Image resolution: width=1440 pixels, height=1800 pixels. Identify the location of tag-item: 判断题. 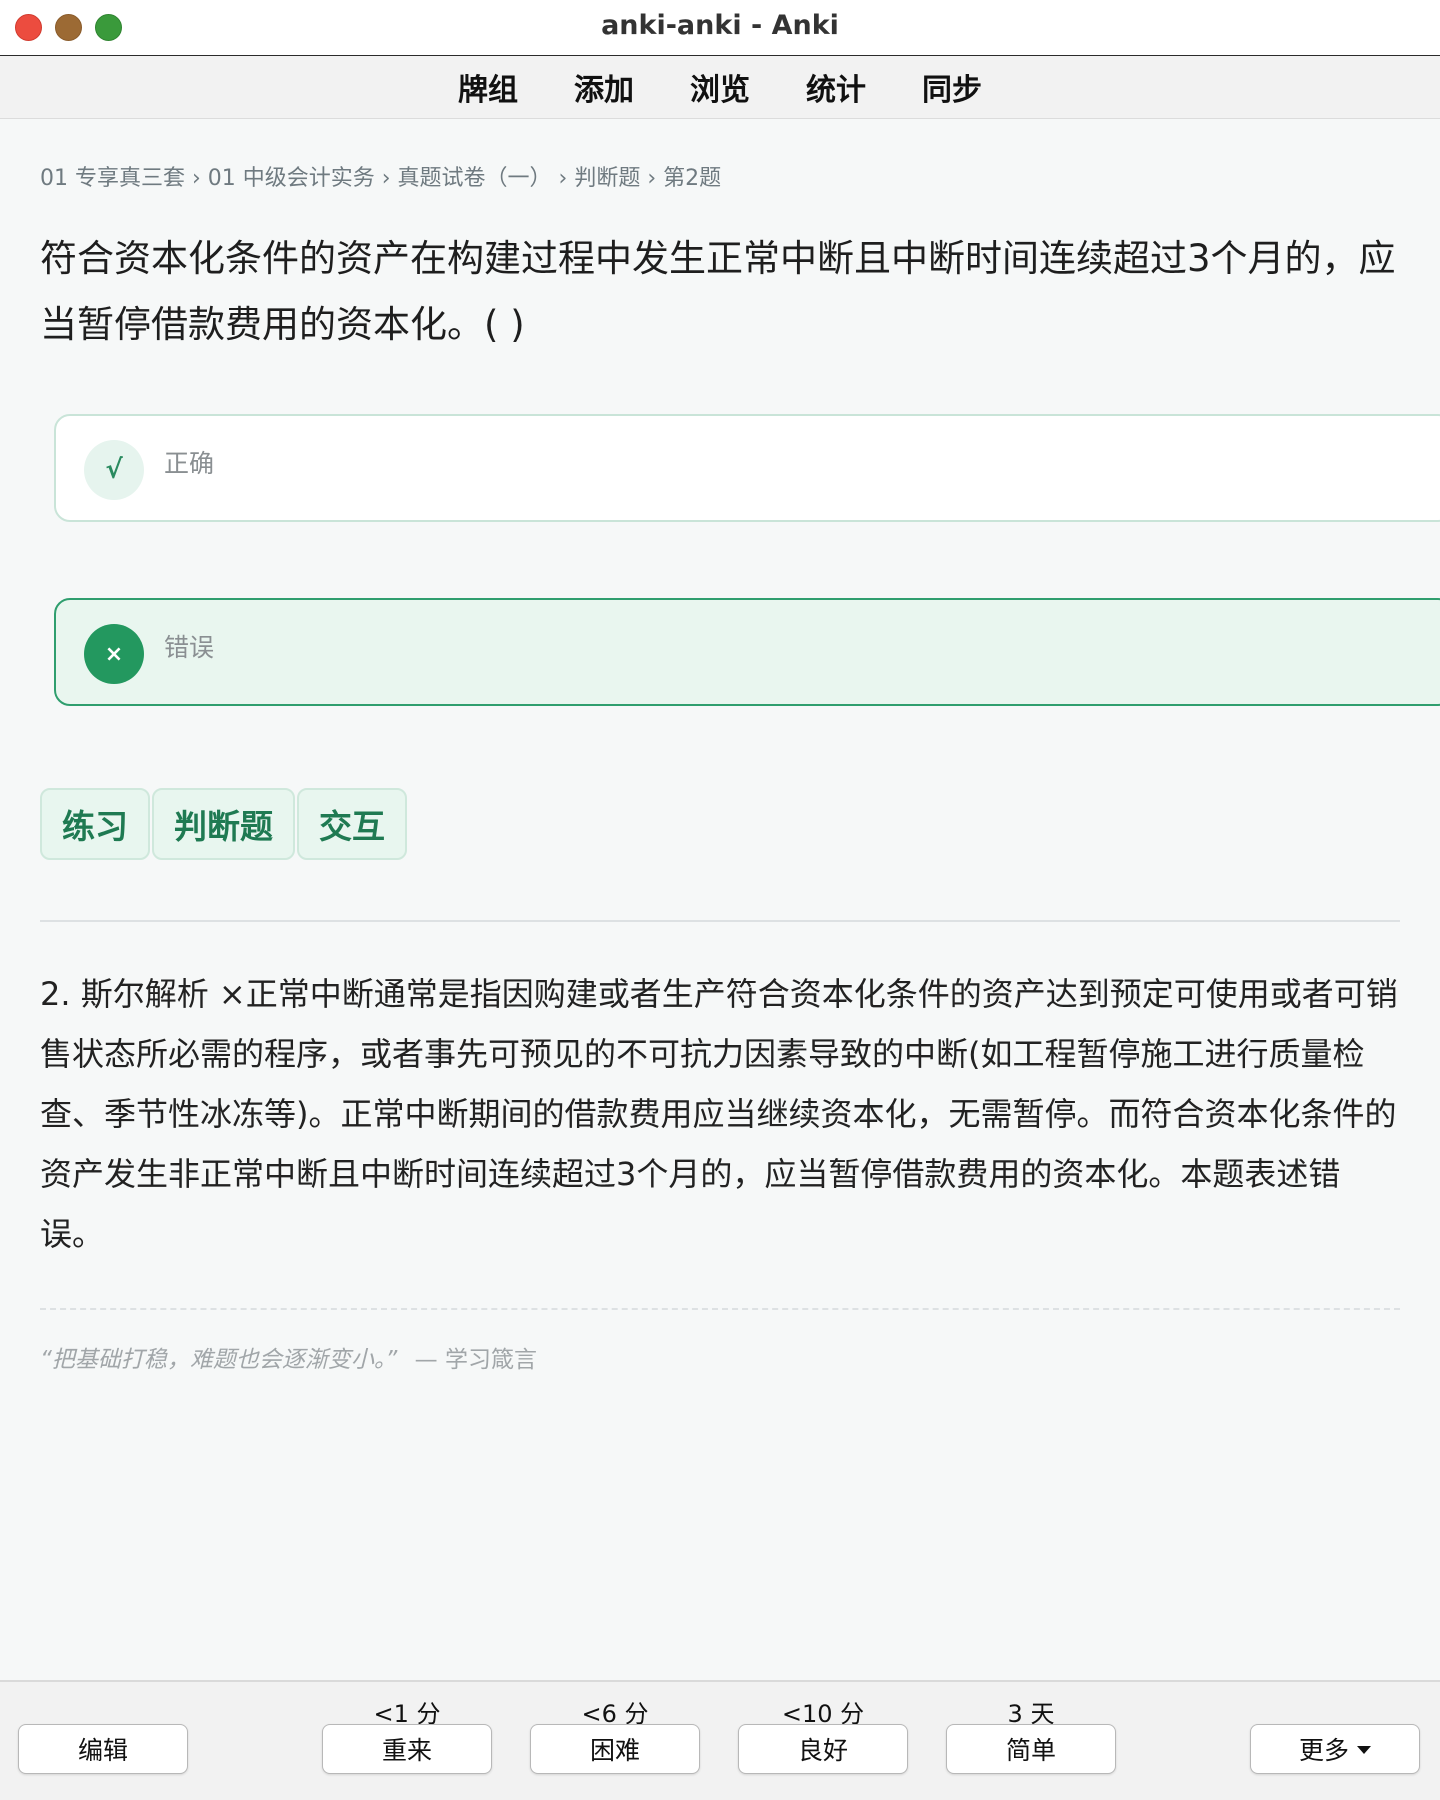
(223, 824).